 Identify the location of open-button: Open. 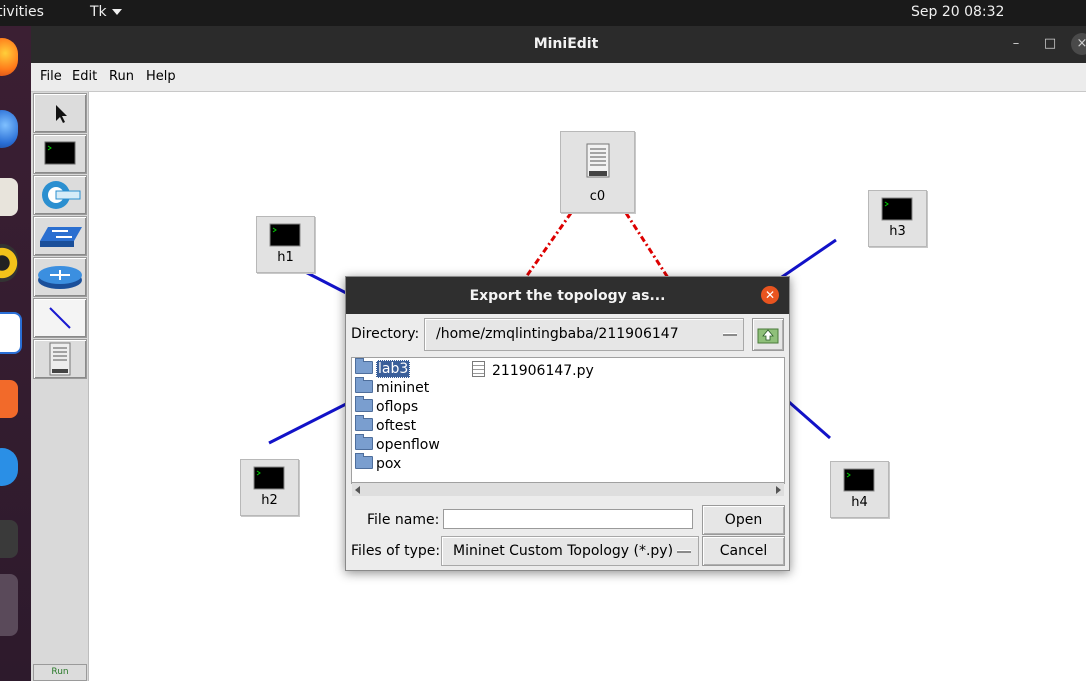
(743, 520).